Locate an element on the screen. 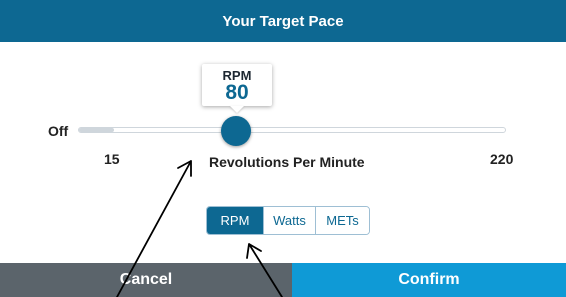 This screenshot has height=297, width=566. slider-off-segment is located at coordinates (96, 130).